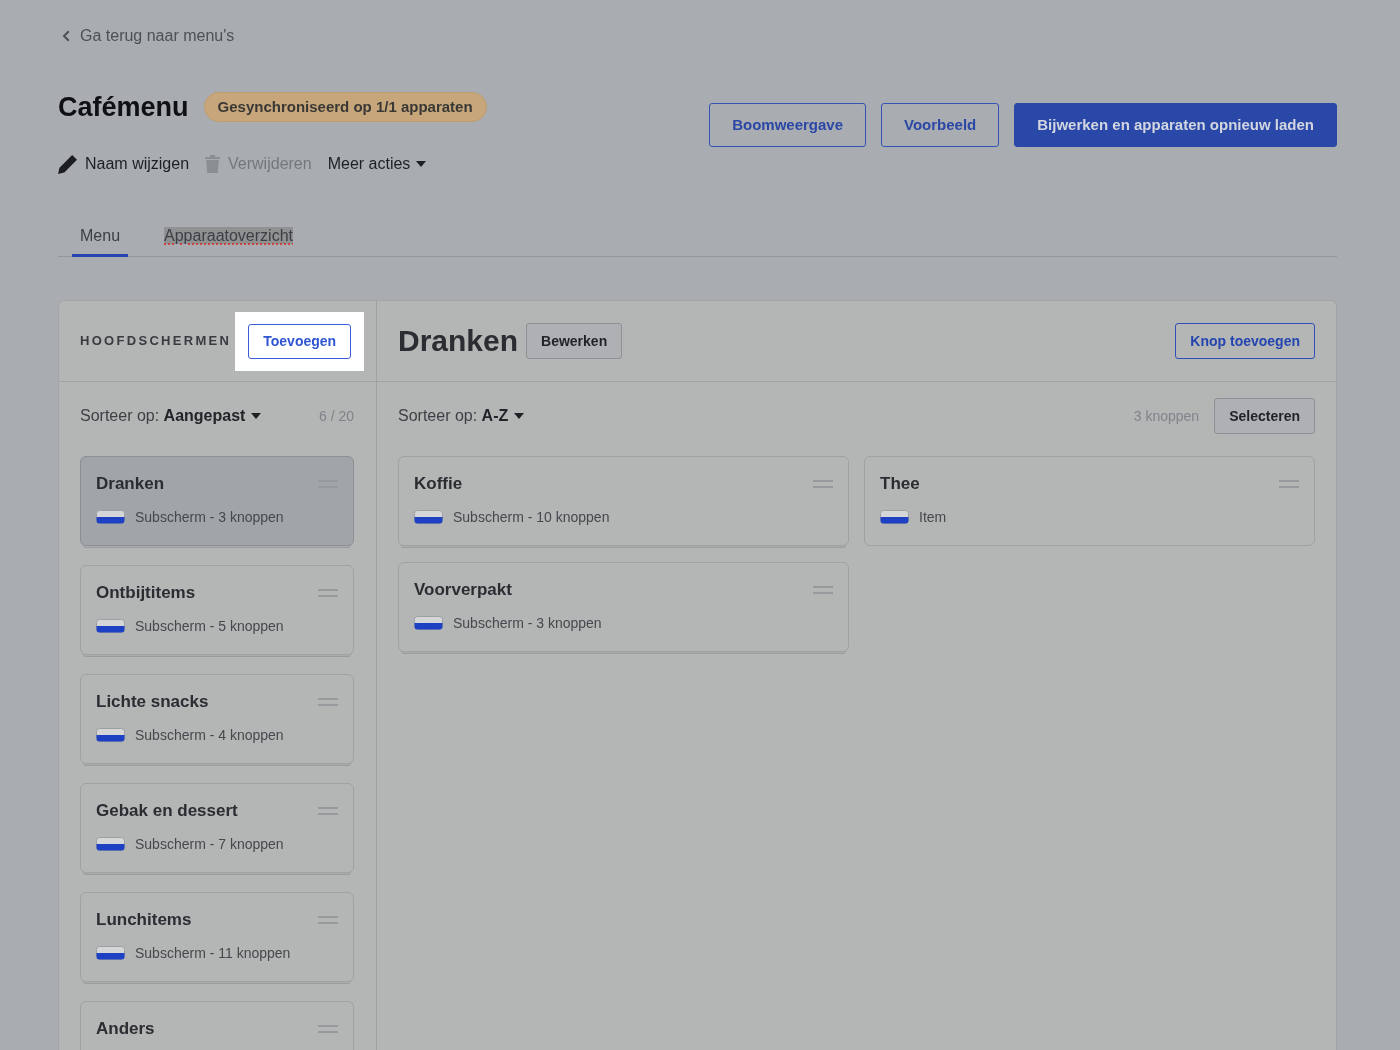 The height and width of the screenshot is (1050, 1400). Describe the element at coordinates (531, 517) in the screenshot. I see `card-subtitle: Subscherm - 10 knoppen` at that location.